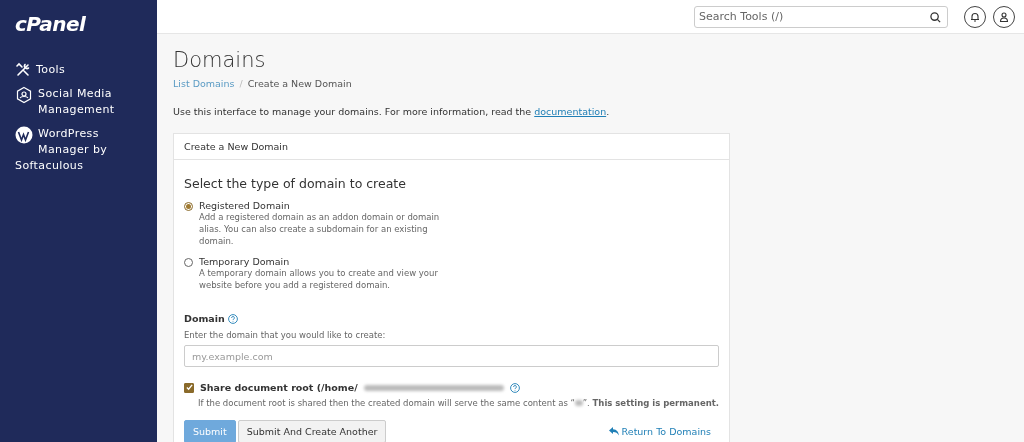 The height and width of the screenshot is (442, 1024). I want to click on wordpress-icon, so click(24, 135).